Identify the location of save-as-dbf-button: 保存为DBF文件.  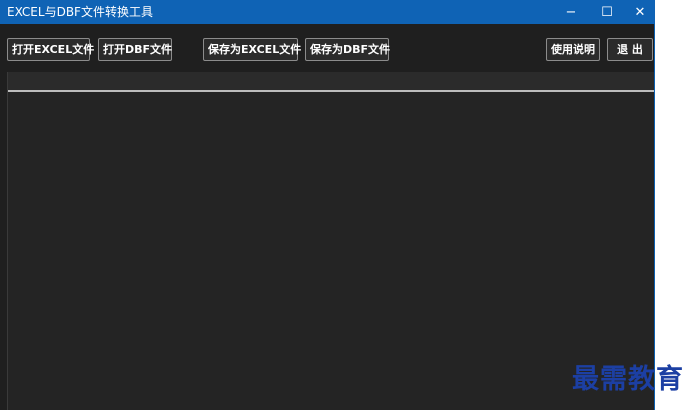
(347, 49).